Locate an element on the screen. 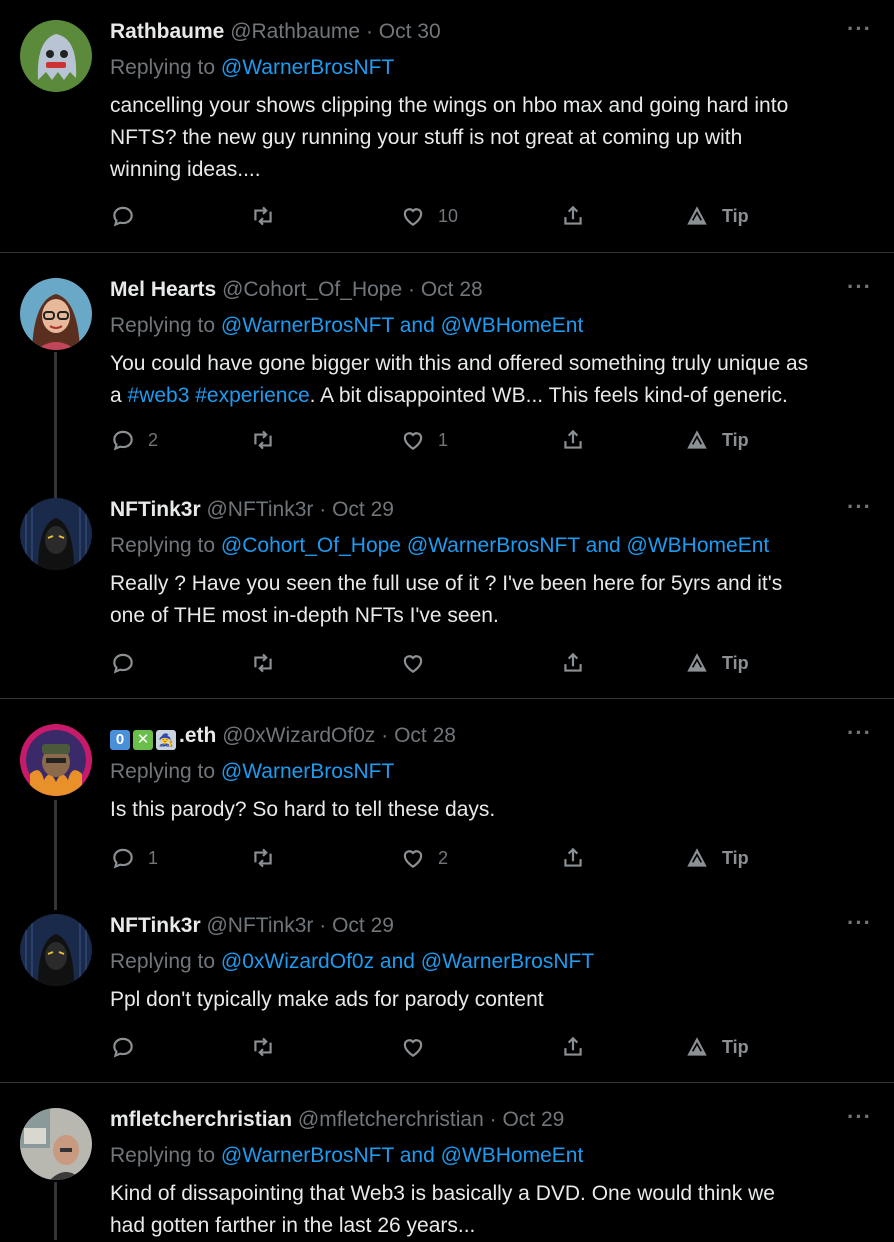  tweet-header: Mel Hearts @Cohort_Of_Hope · Oct 28 is located at coordinates (296, 290).